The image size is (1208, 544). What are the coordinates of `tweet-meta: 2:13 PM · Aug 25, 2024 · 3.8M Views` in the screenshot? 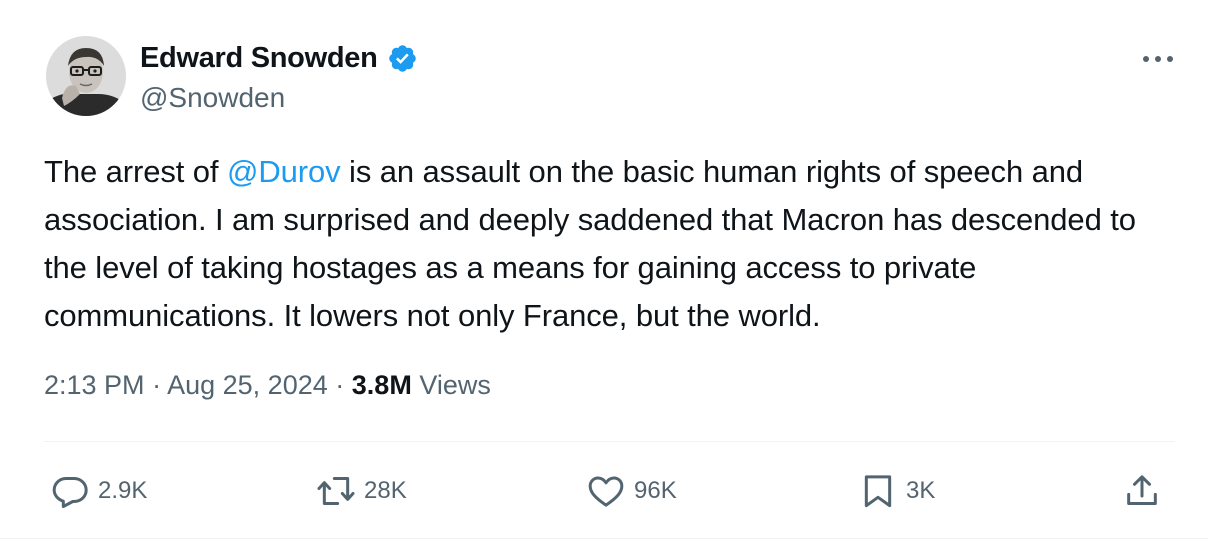 It's located at (267, 385).